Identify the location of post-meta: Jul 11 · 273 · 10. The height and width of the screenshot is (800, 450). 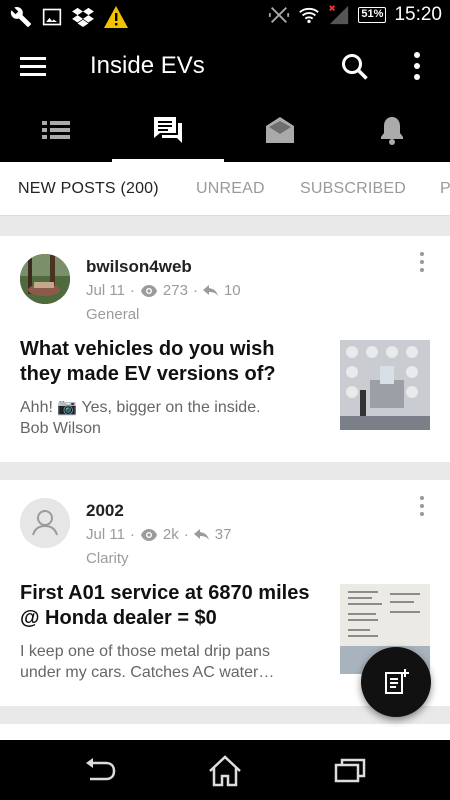
(163, 290).